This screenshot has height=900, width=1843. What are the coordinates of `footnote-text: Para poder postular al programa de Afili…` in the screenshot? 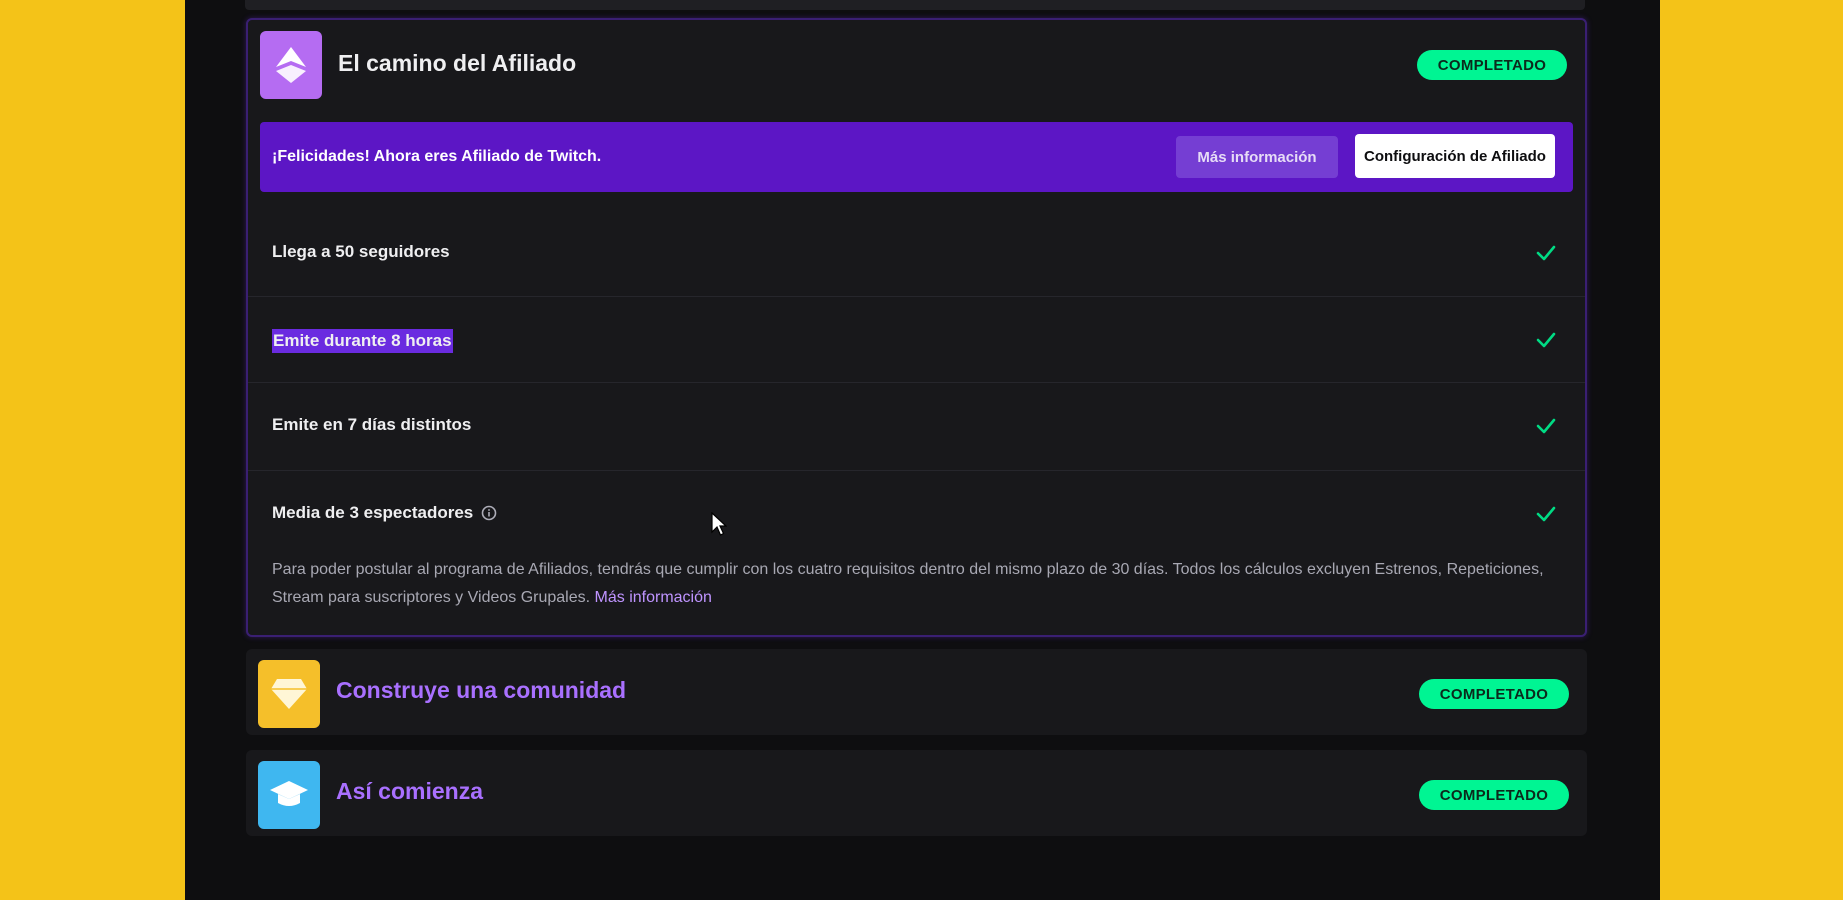 It's located at (908, 583).